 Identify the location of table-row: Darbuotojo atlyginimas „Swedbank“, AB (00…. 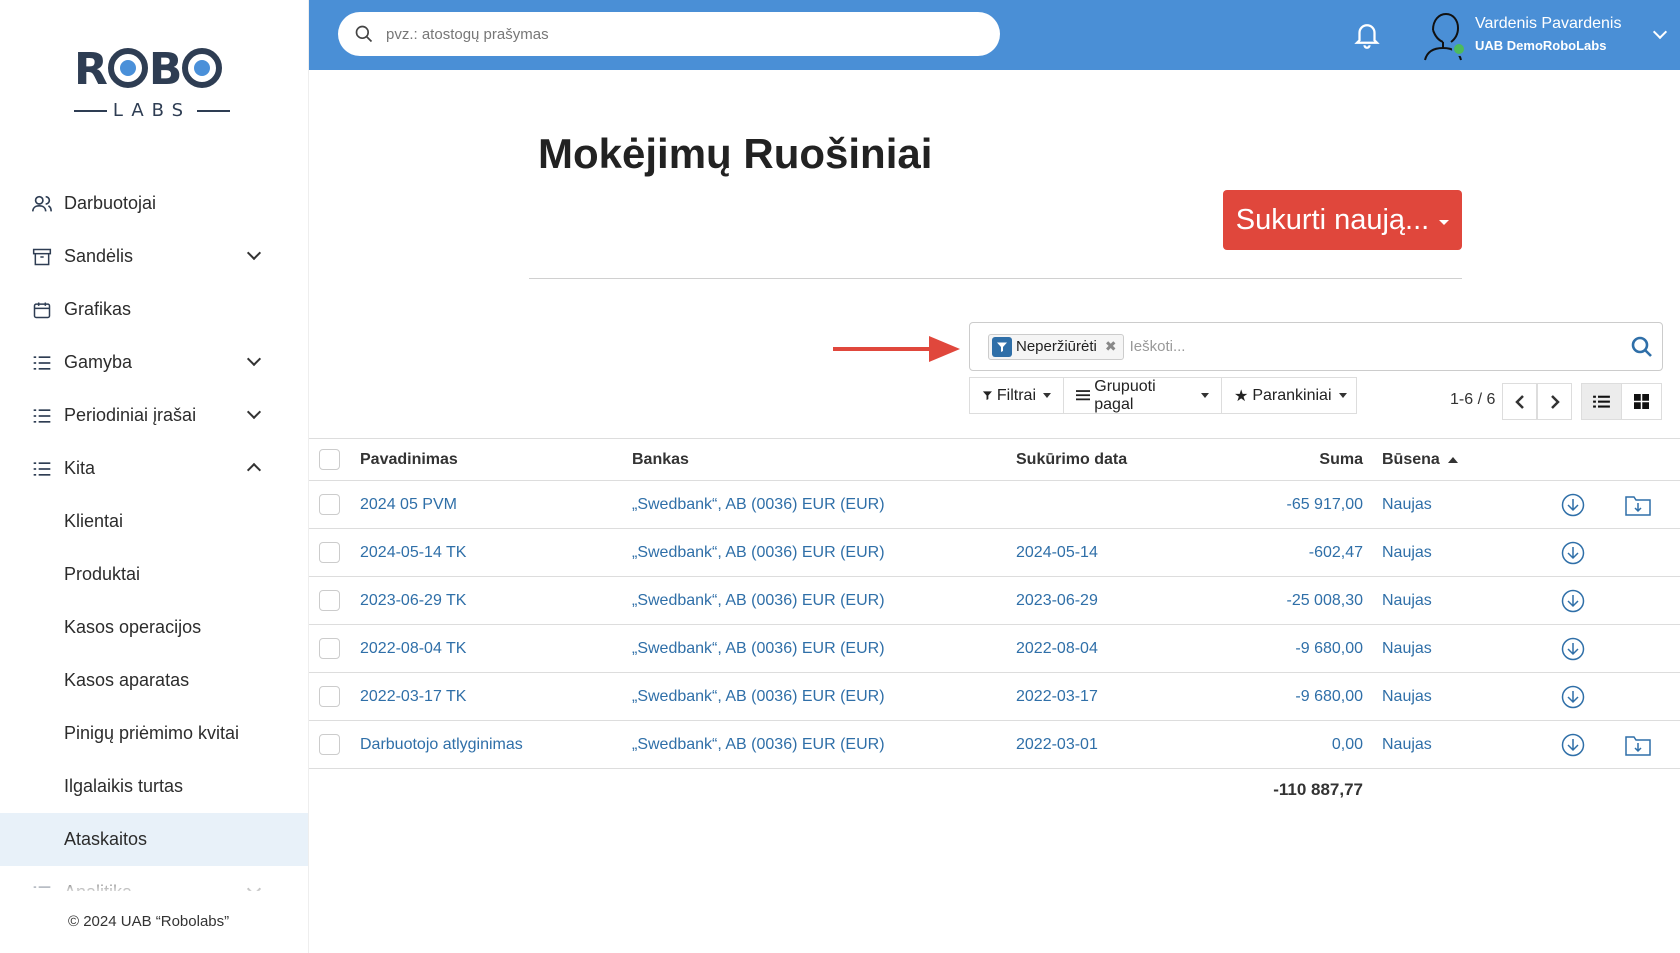
(994, 745).